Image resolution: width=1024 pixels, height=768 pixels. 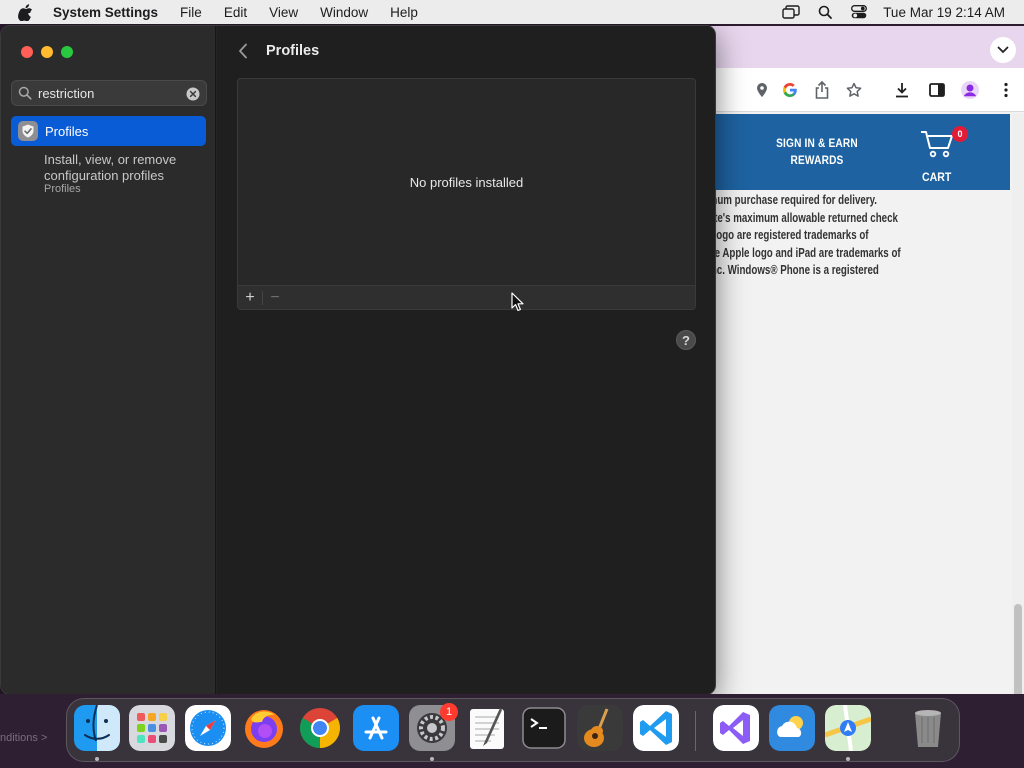 I want to click on vscode-icon, so click(x=656, y=728).